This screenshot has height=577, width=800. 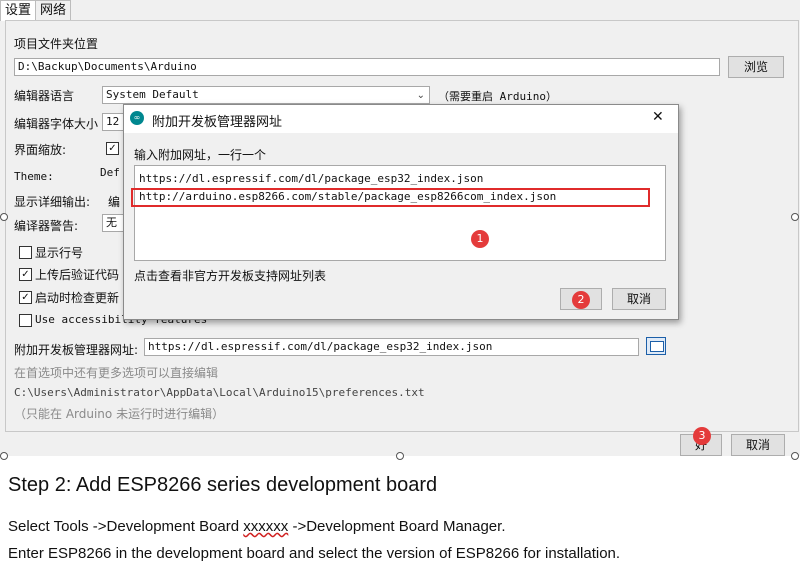 I want to click on tab-bar: 设置 网络, so click(x=36, y=10).